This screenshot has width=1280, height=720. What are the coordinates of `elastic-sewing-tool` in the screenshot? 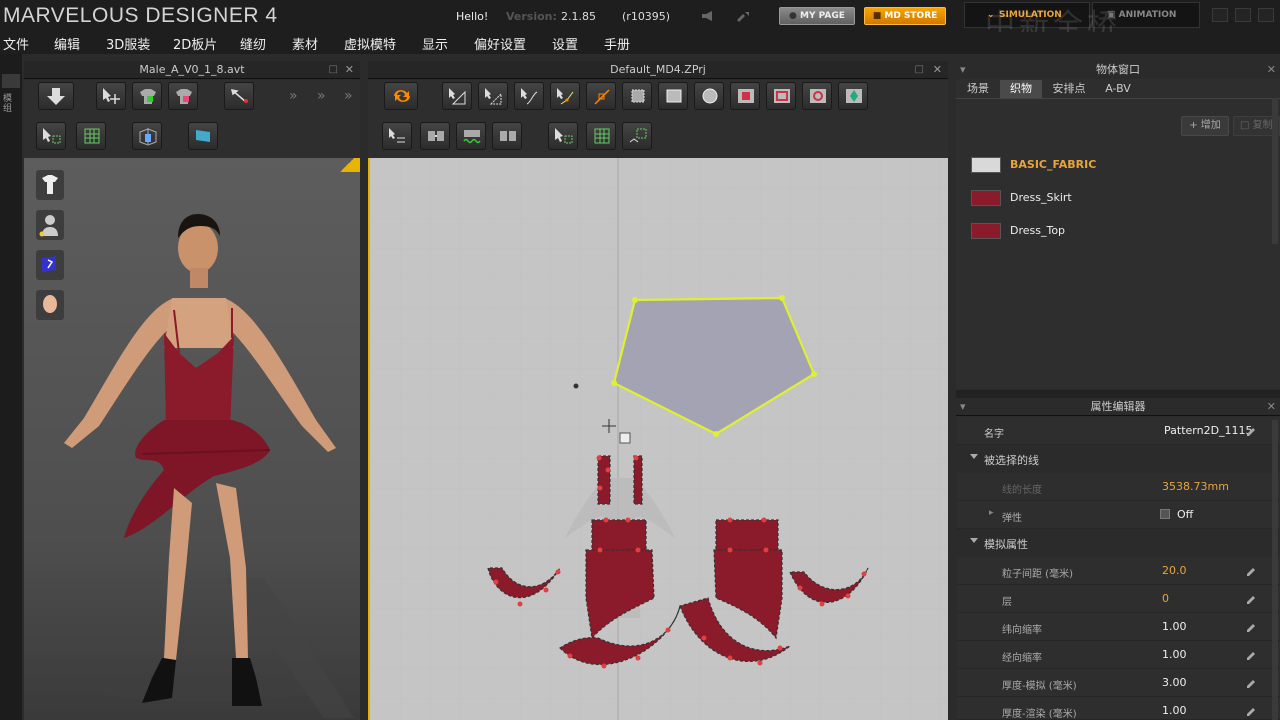 It's located at (471, 136).